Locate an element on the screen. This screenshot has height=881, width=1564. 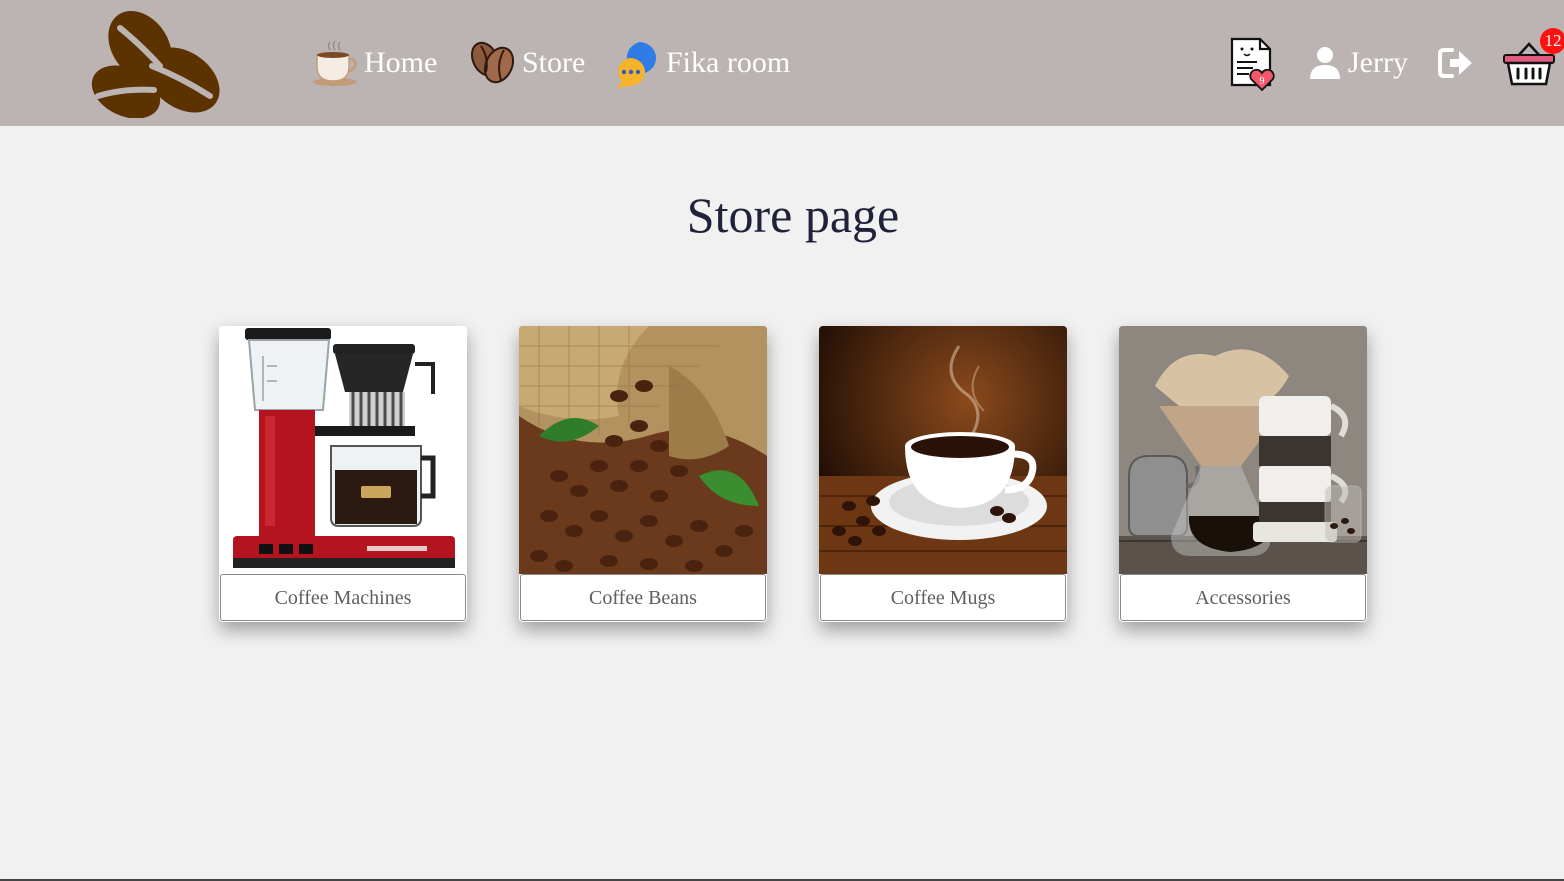
category-label: Coffee Mugs is located at coordinates (943, 597).